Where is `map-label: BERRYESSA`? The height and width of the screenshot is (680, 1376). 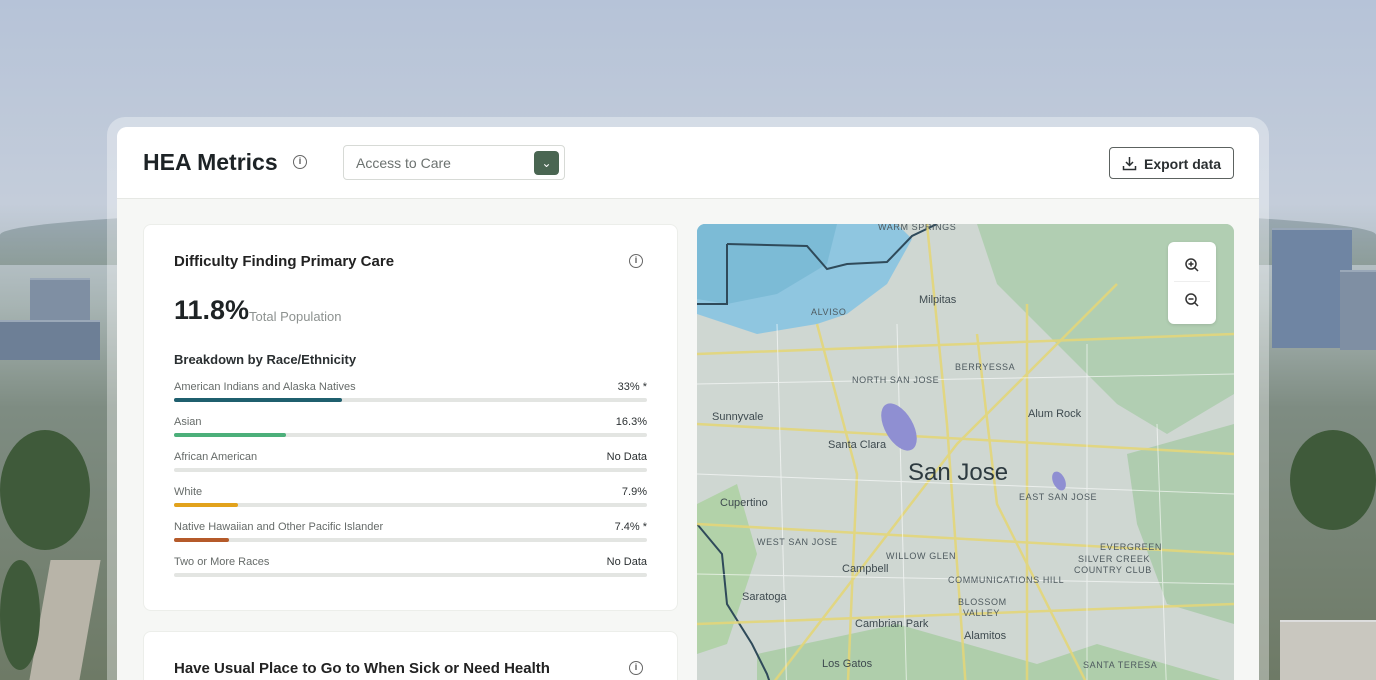 map-label: BERRYESSA is located at coordinates (985, 367).